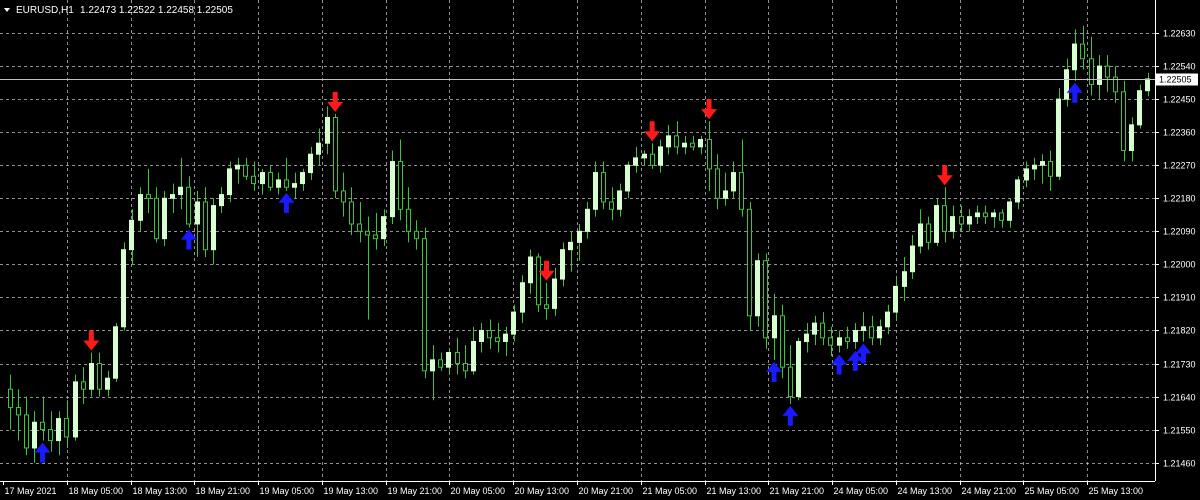 The width and height of the screenshot is (1200, 500). What do you see at coordinates (1052, 491) in the screenshot?
I see `time-tick-label: 25 May 05:00` at bounding box center [1052, 491].